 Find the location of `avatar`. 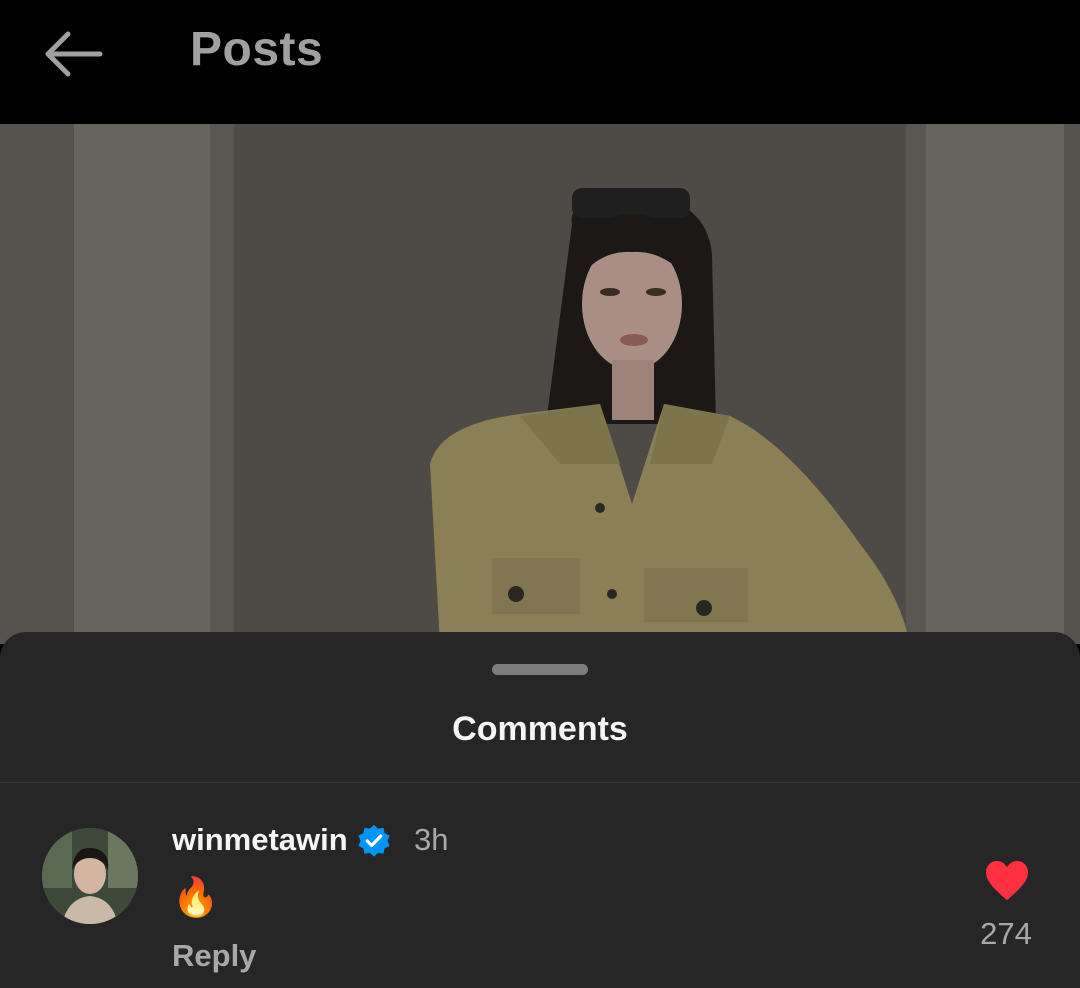

avatar is located at coordinates (90, 876).